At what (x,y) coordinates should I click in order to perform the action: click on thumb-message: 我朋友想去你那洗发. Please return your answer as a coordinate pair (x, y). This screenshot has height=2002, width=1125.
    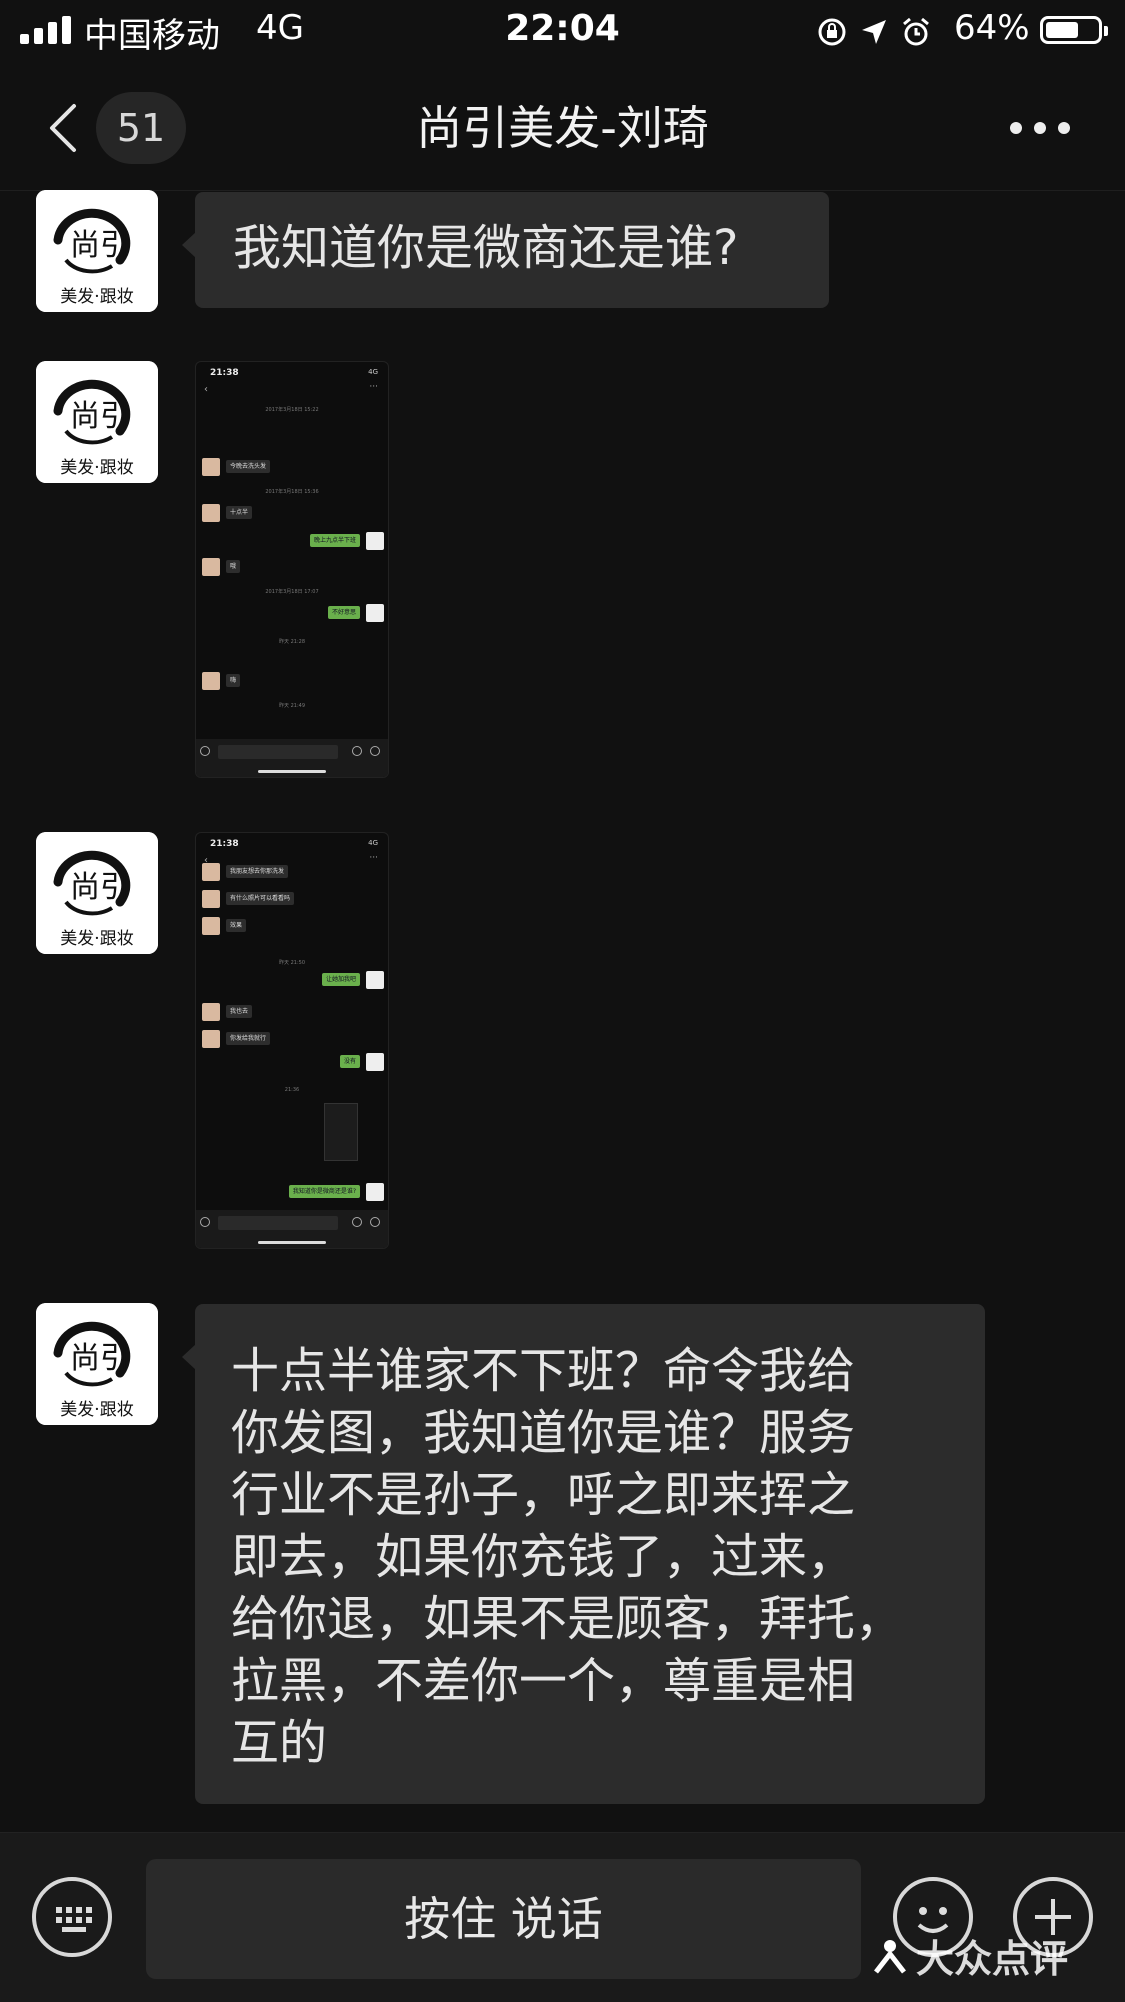
    Looking at the image, I should click on (257, 871).